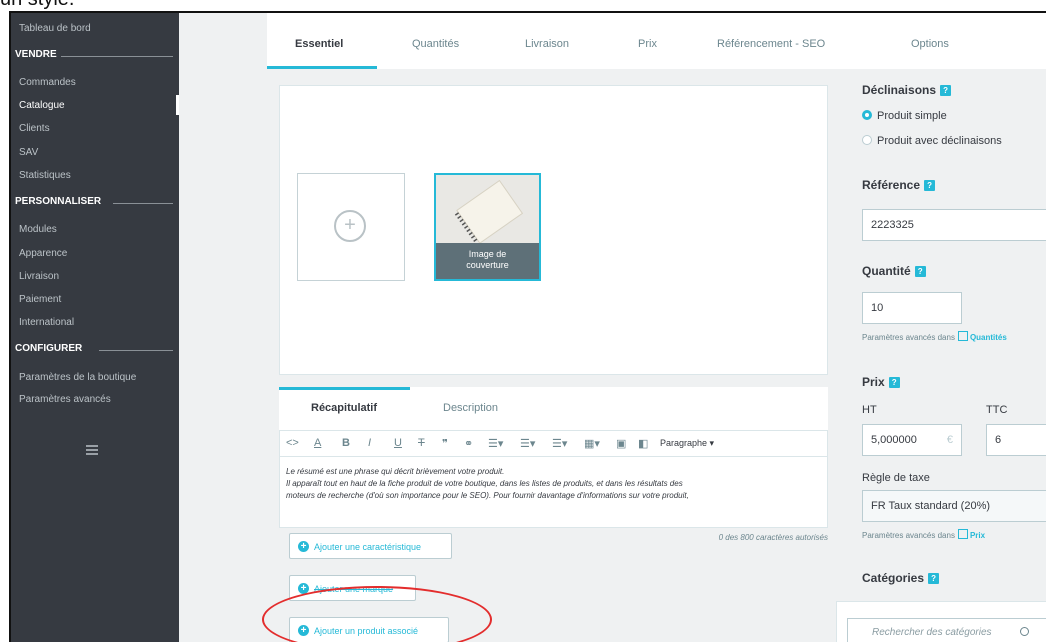  I want to click on italic-icon: I, so click(369, 443).